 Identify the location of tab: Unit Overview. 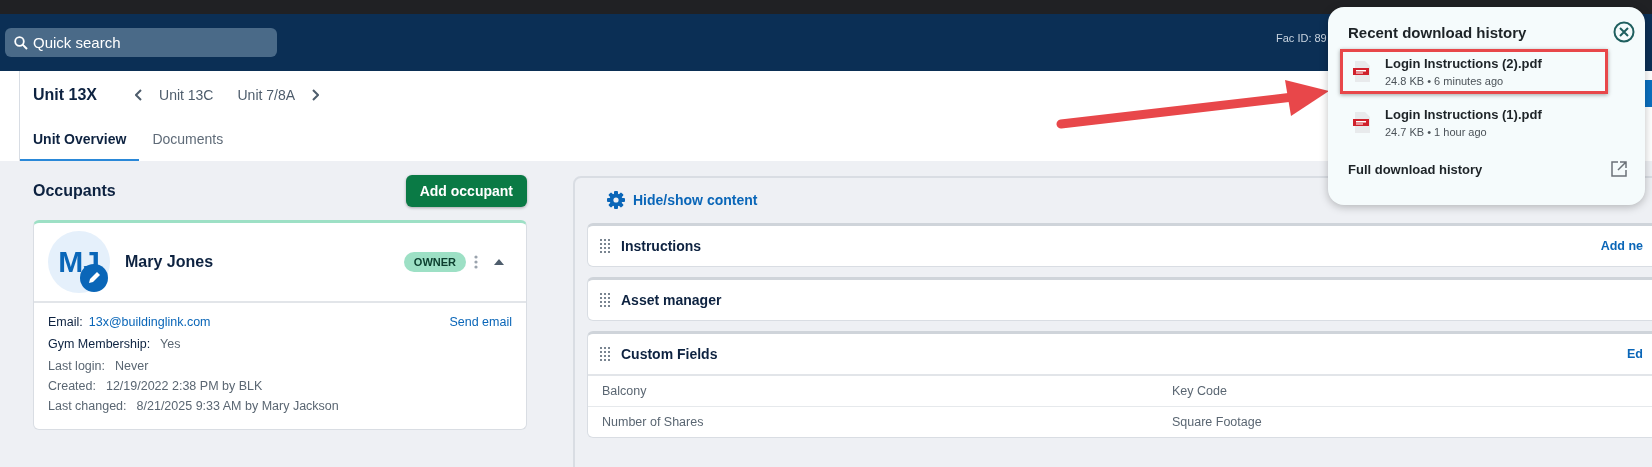
(80, 141).